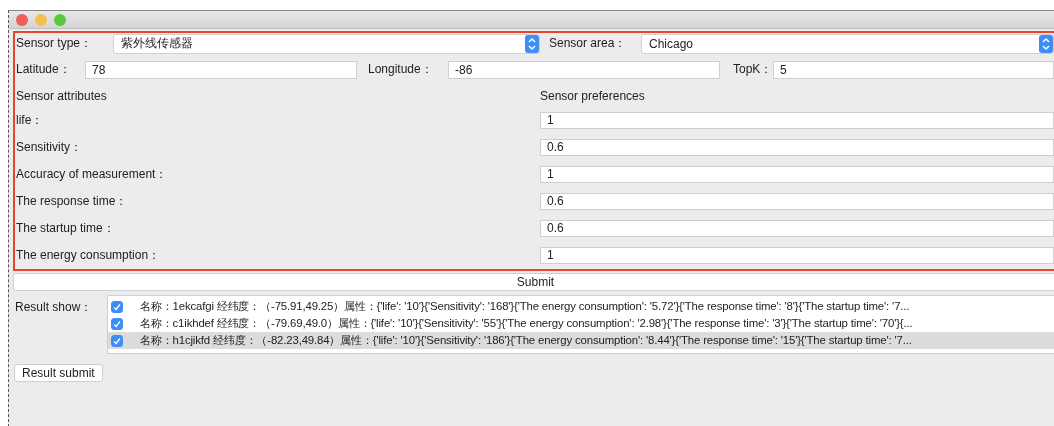 This screenshot has width=1054, height=426. What do you see at coordinates (54, 307) in the screenshot?
I see `result-label: Result show：` at bounding box center [54, 307].